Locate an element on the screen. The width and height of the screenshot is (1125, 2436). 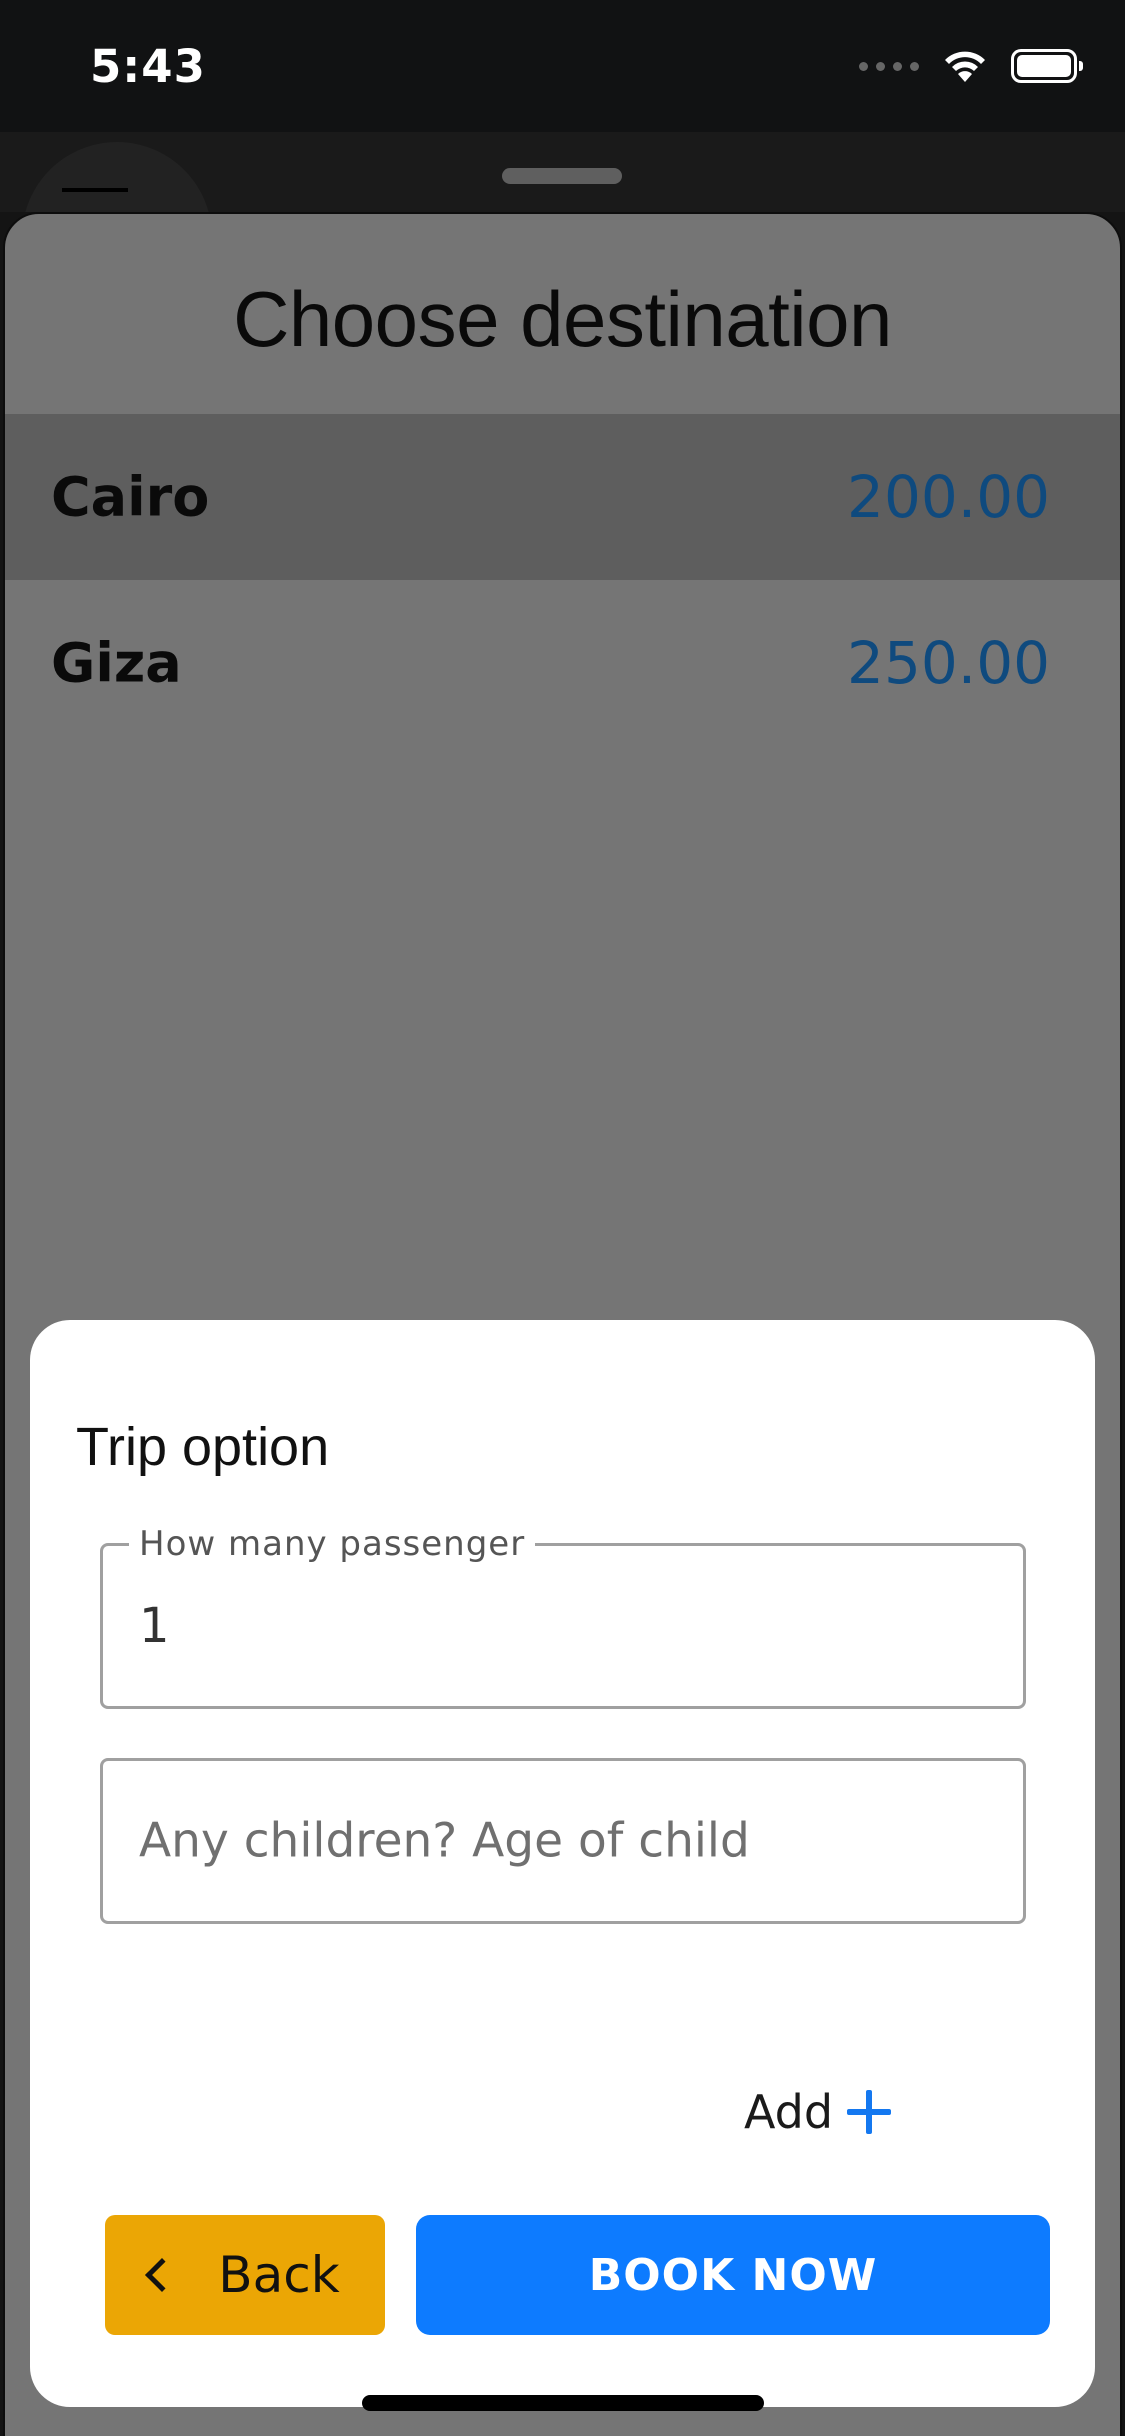
back-label: Back is located at coordinates (279, 2275).